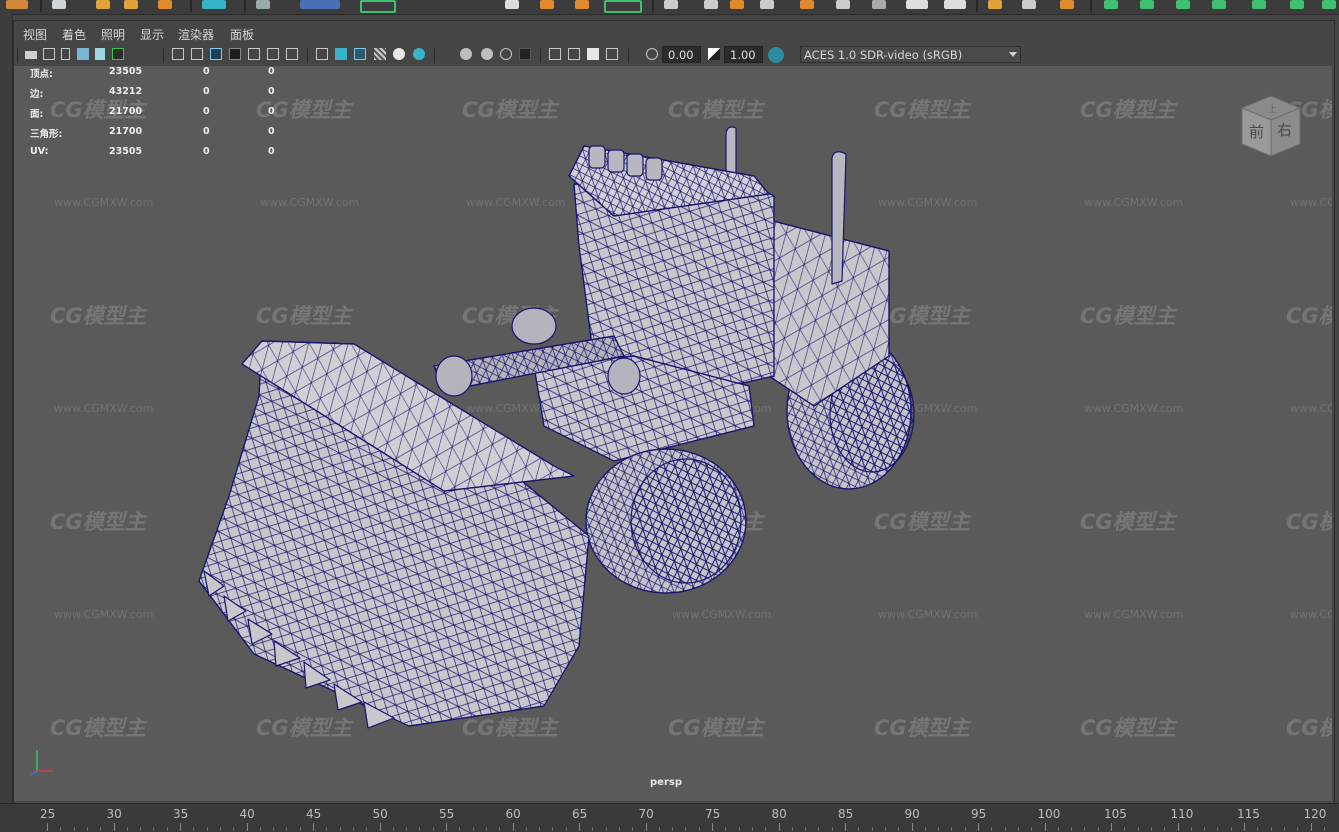 The height and width of the screenshot is (832, 1339). I want to click on motion-blur-icon, so click(487, 54).